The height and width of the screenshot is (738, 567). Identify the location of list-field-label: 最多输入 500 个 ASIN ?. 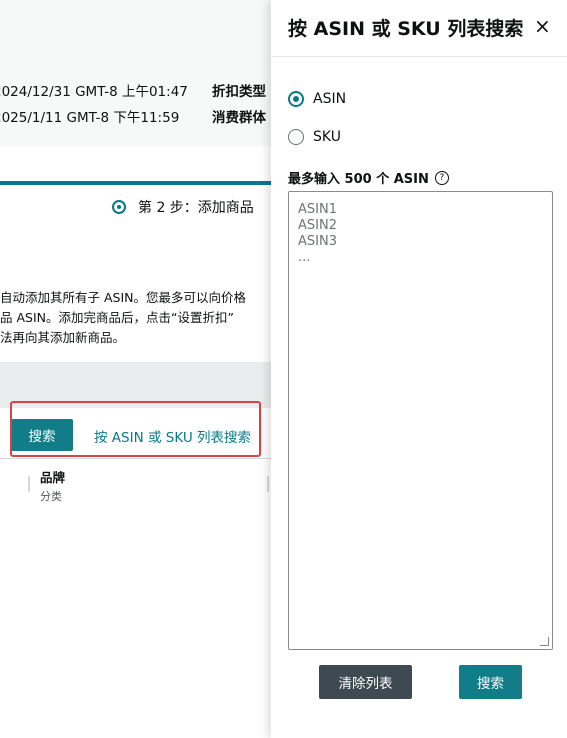
(368, 177).